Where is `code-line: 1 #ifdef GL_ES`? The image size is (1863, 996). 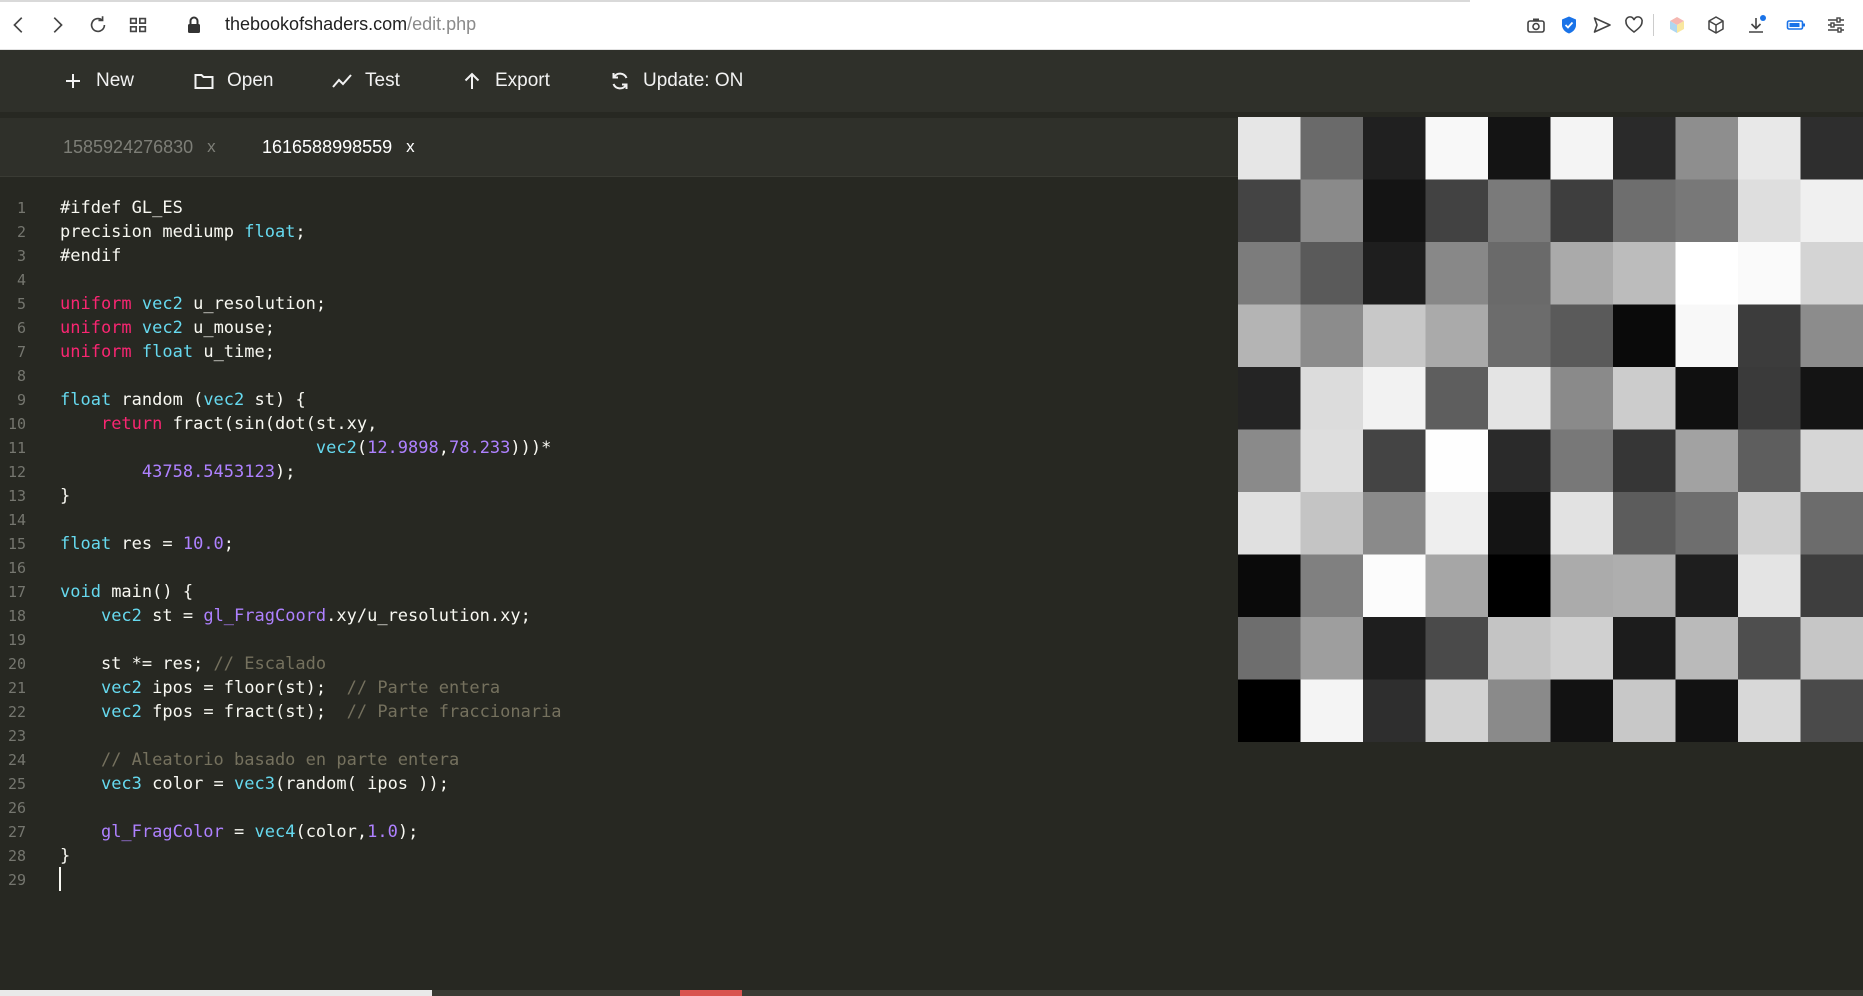
code-line: 1 #ifdef GL_ES is located at coordinates (619, 208).